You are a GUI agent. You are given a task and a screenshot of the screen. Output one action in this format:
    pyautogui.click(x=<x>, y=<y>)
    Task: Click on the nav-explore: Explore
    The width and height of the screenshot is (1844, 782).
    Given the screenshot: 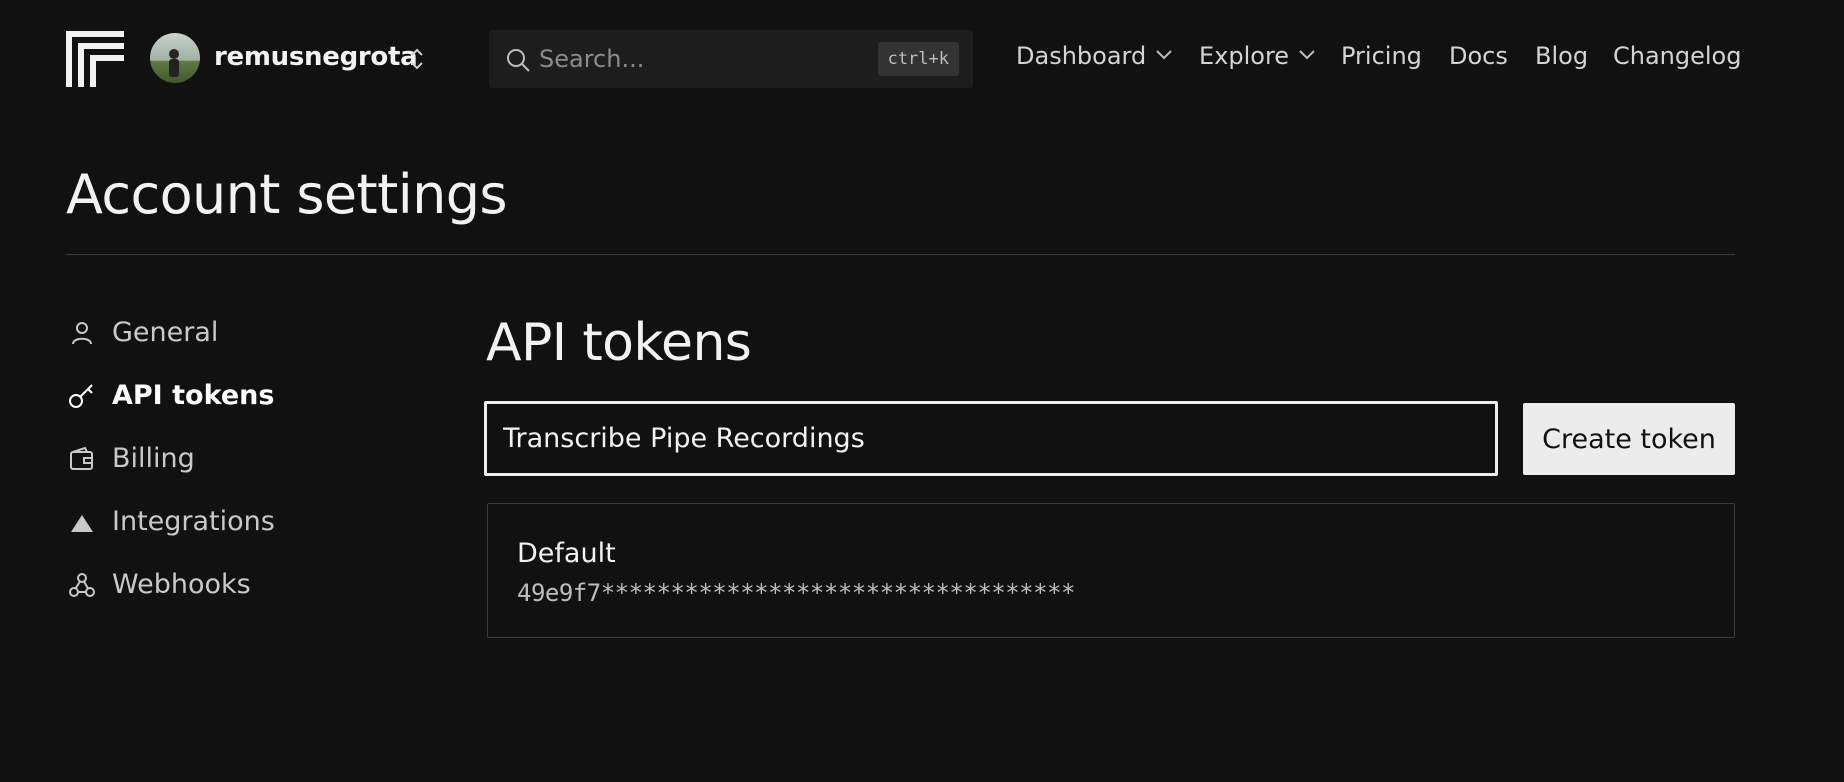 What is the action you would take?
    pyautogui.click(x=1257, y=56)
    